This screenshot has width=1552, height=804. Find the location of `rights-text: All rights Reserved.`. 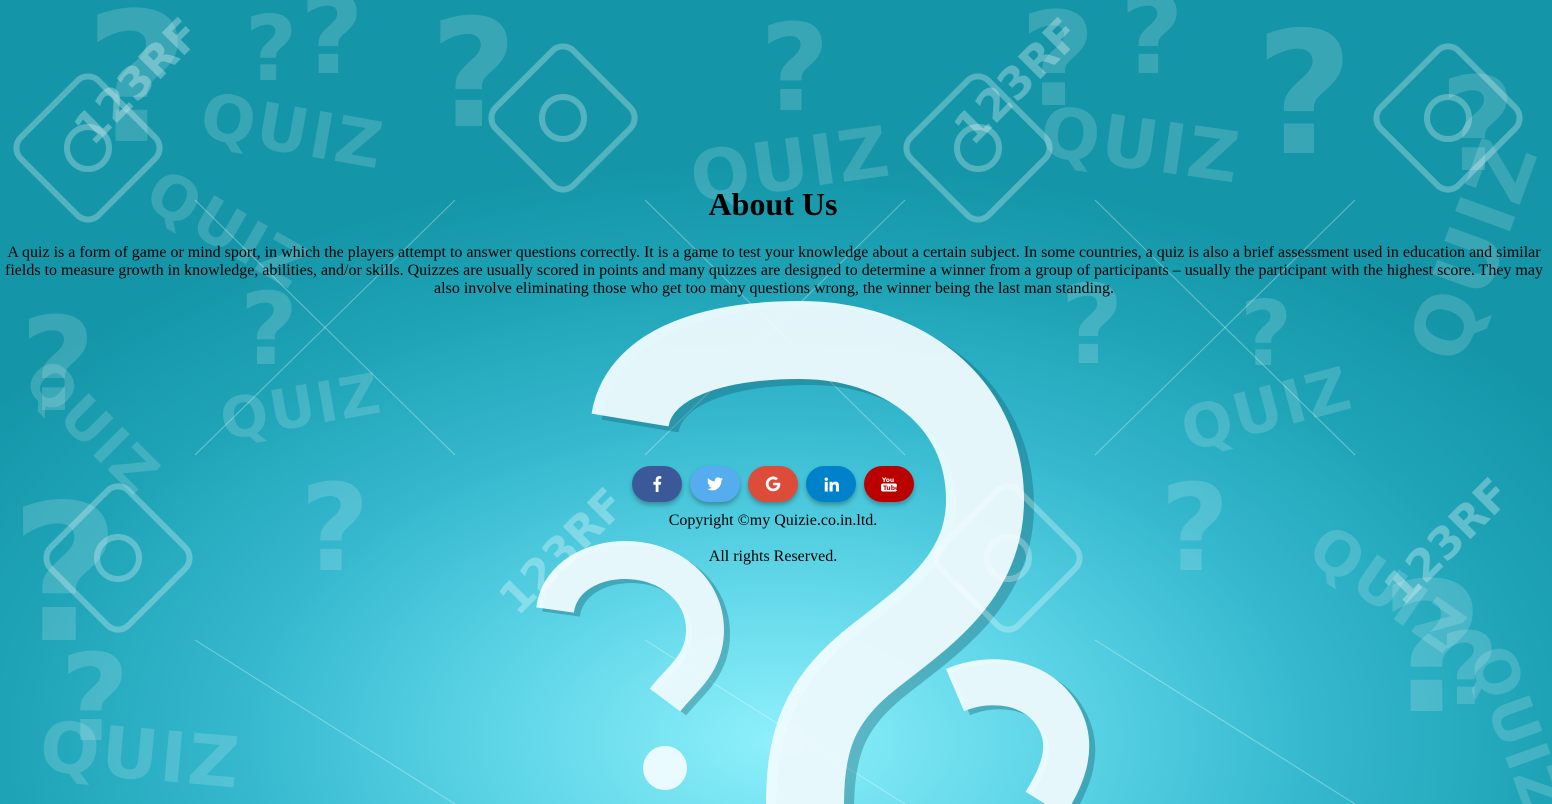

rights-text: All rights Reserved. is located at coordinates (773, 556).